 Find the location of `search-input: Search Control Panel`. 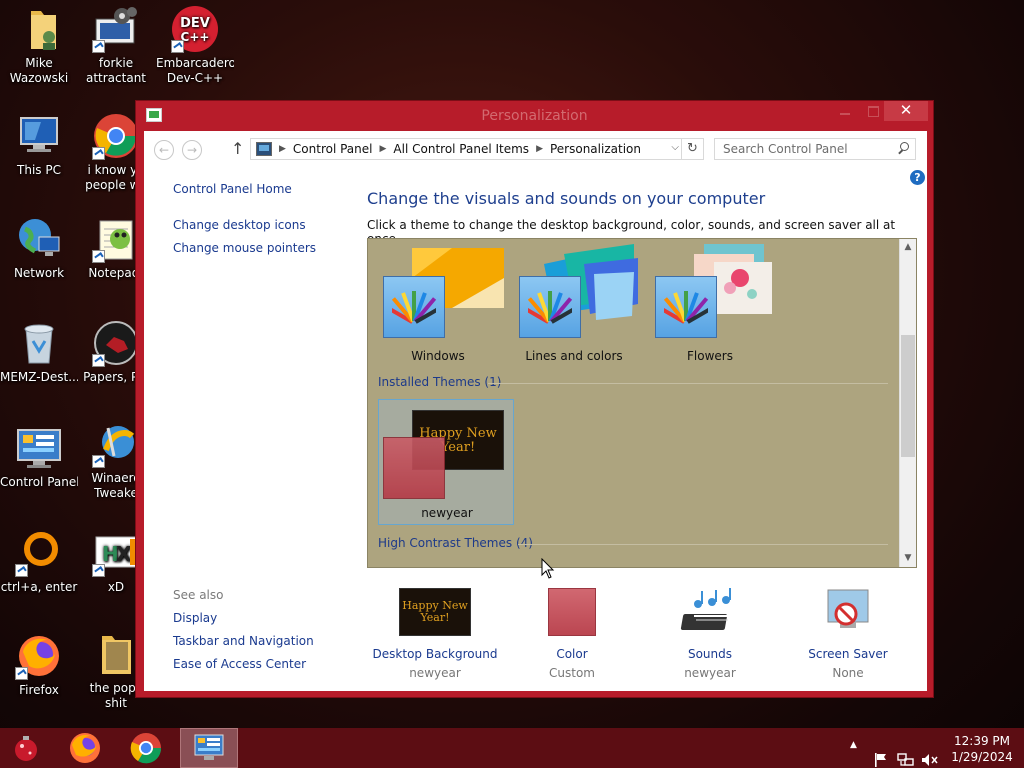

search-input: Search Control Panel is located at coordinates (815, 149).